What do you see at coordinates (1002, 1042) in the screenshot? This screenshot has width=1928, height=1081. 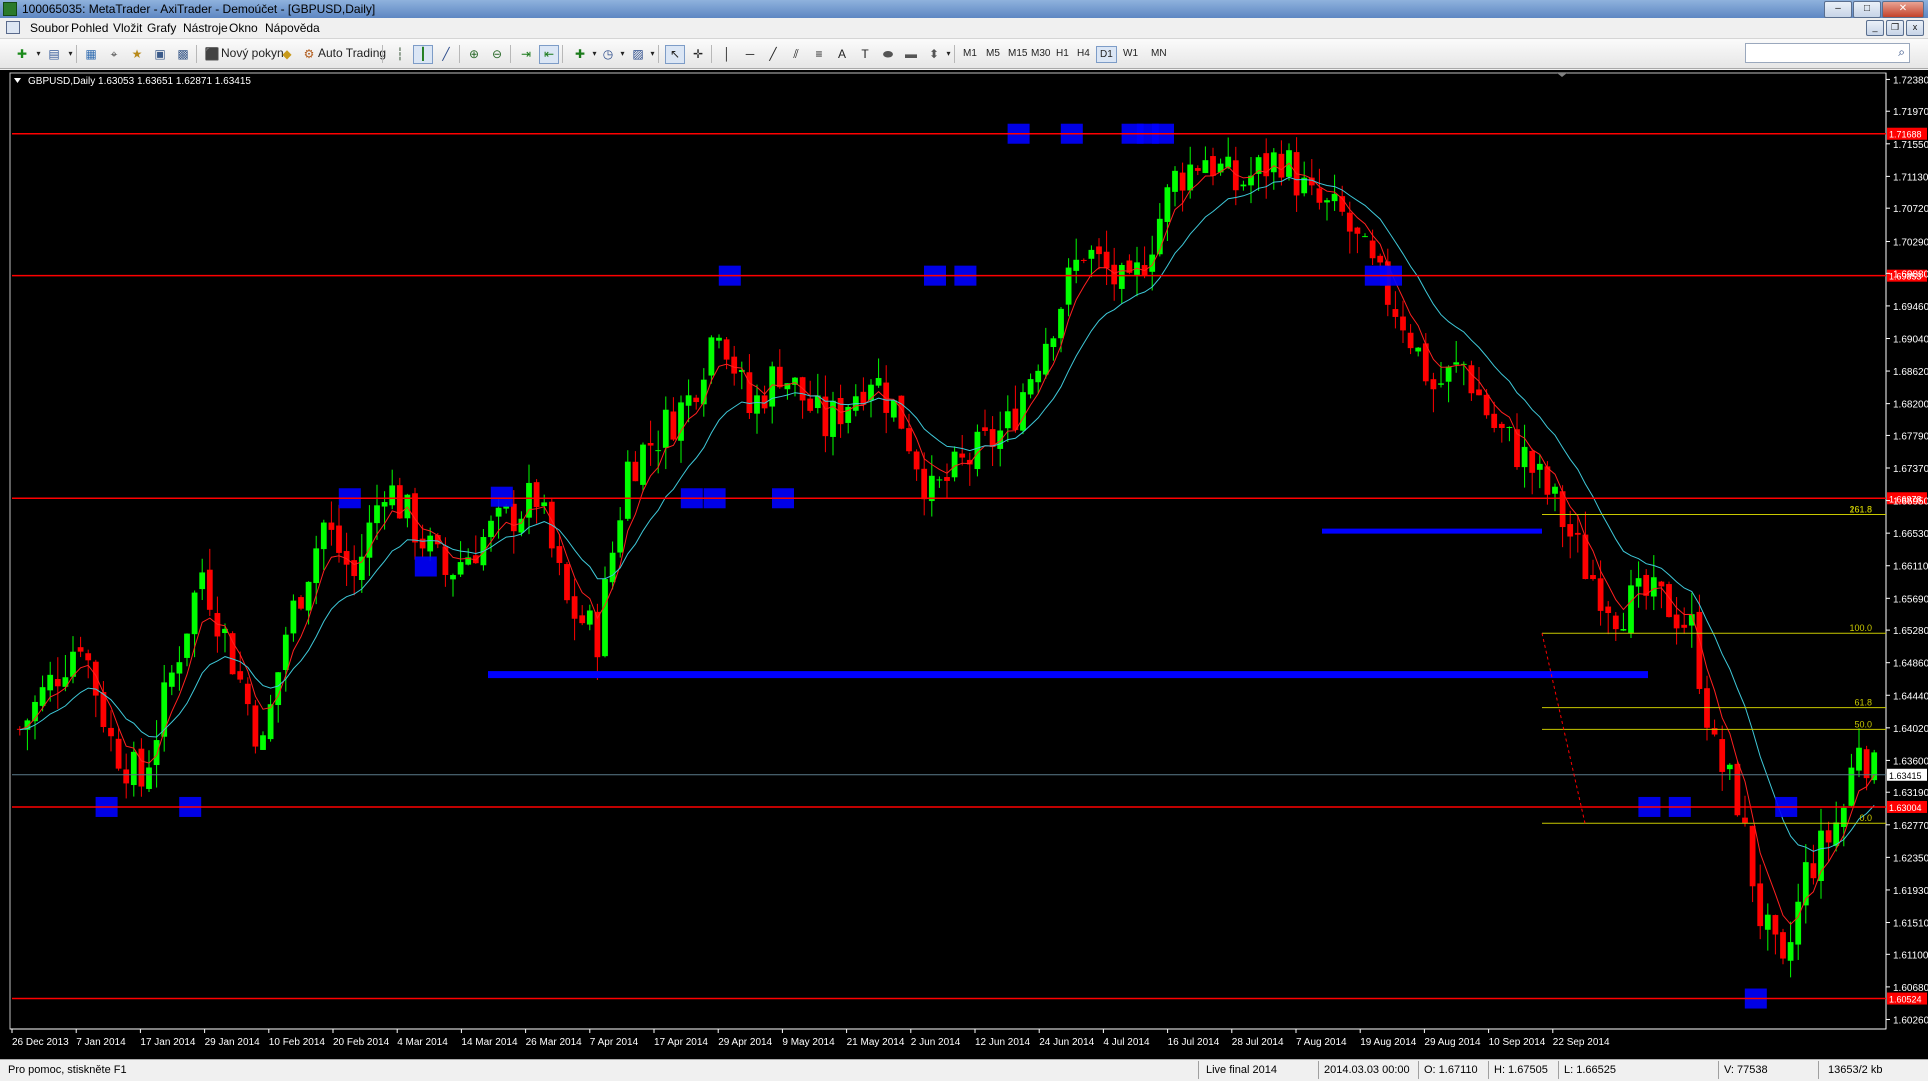 I see `time-tick-label: 12 Jun 2014` at bounding box center [1002, 1042].